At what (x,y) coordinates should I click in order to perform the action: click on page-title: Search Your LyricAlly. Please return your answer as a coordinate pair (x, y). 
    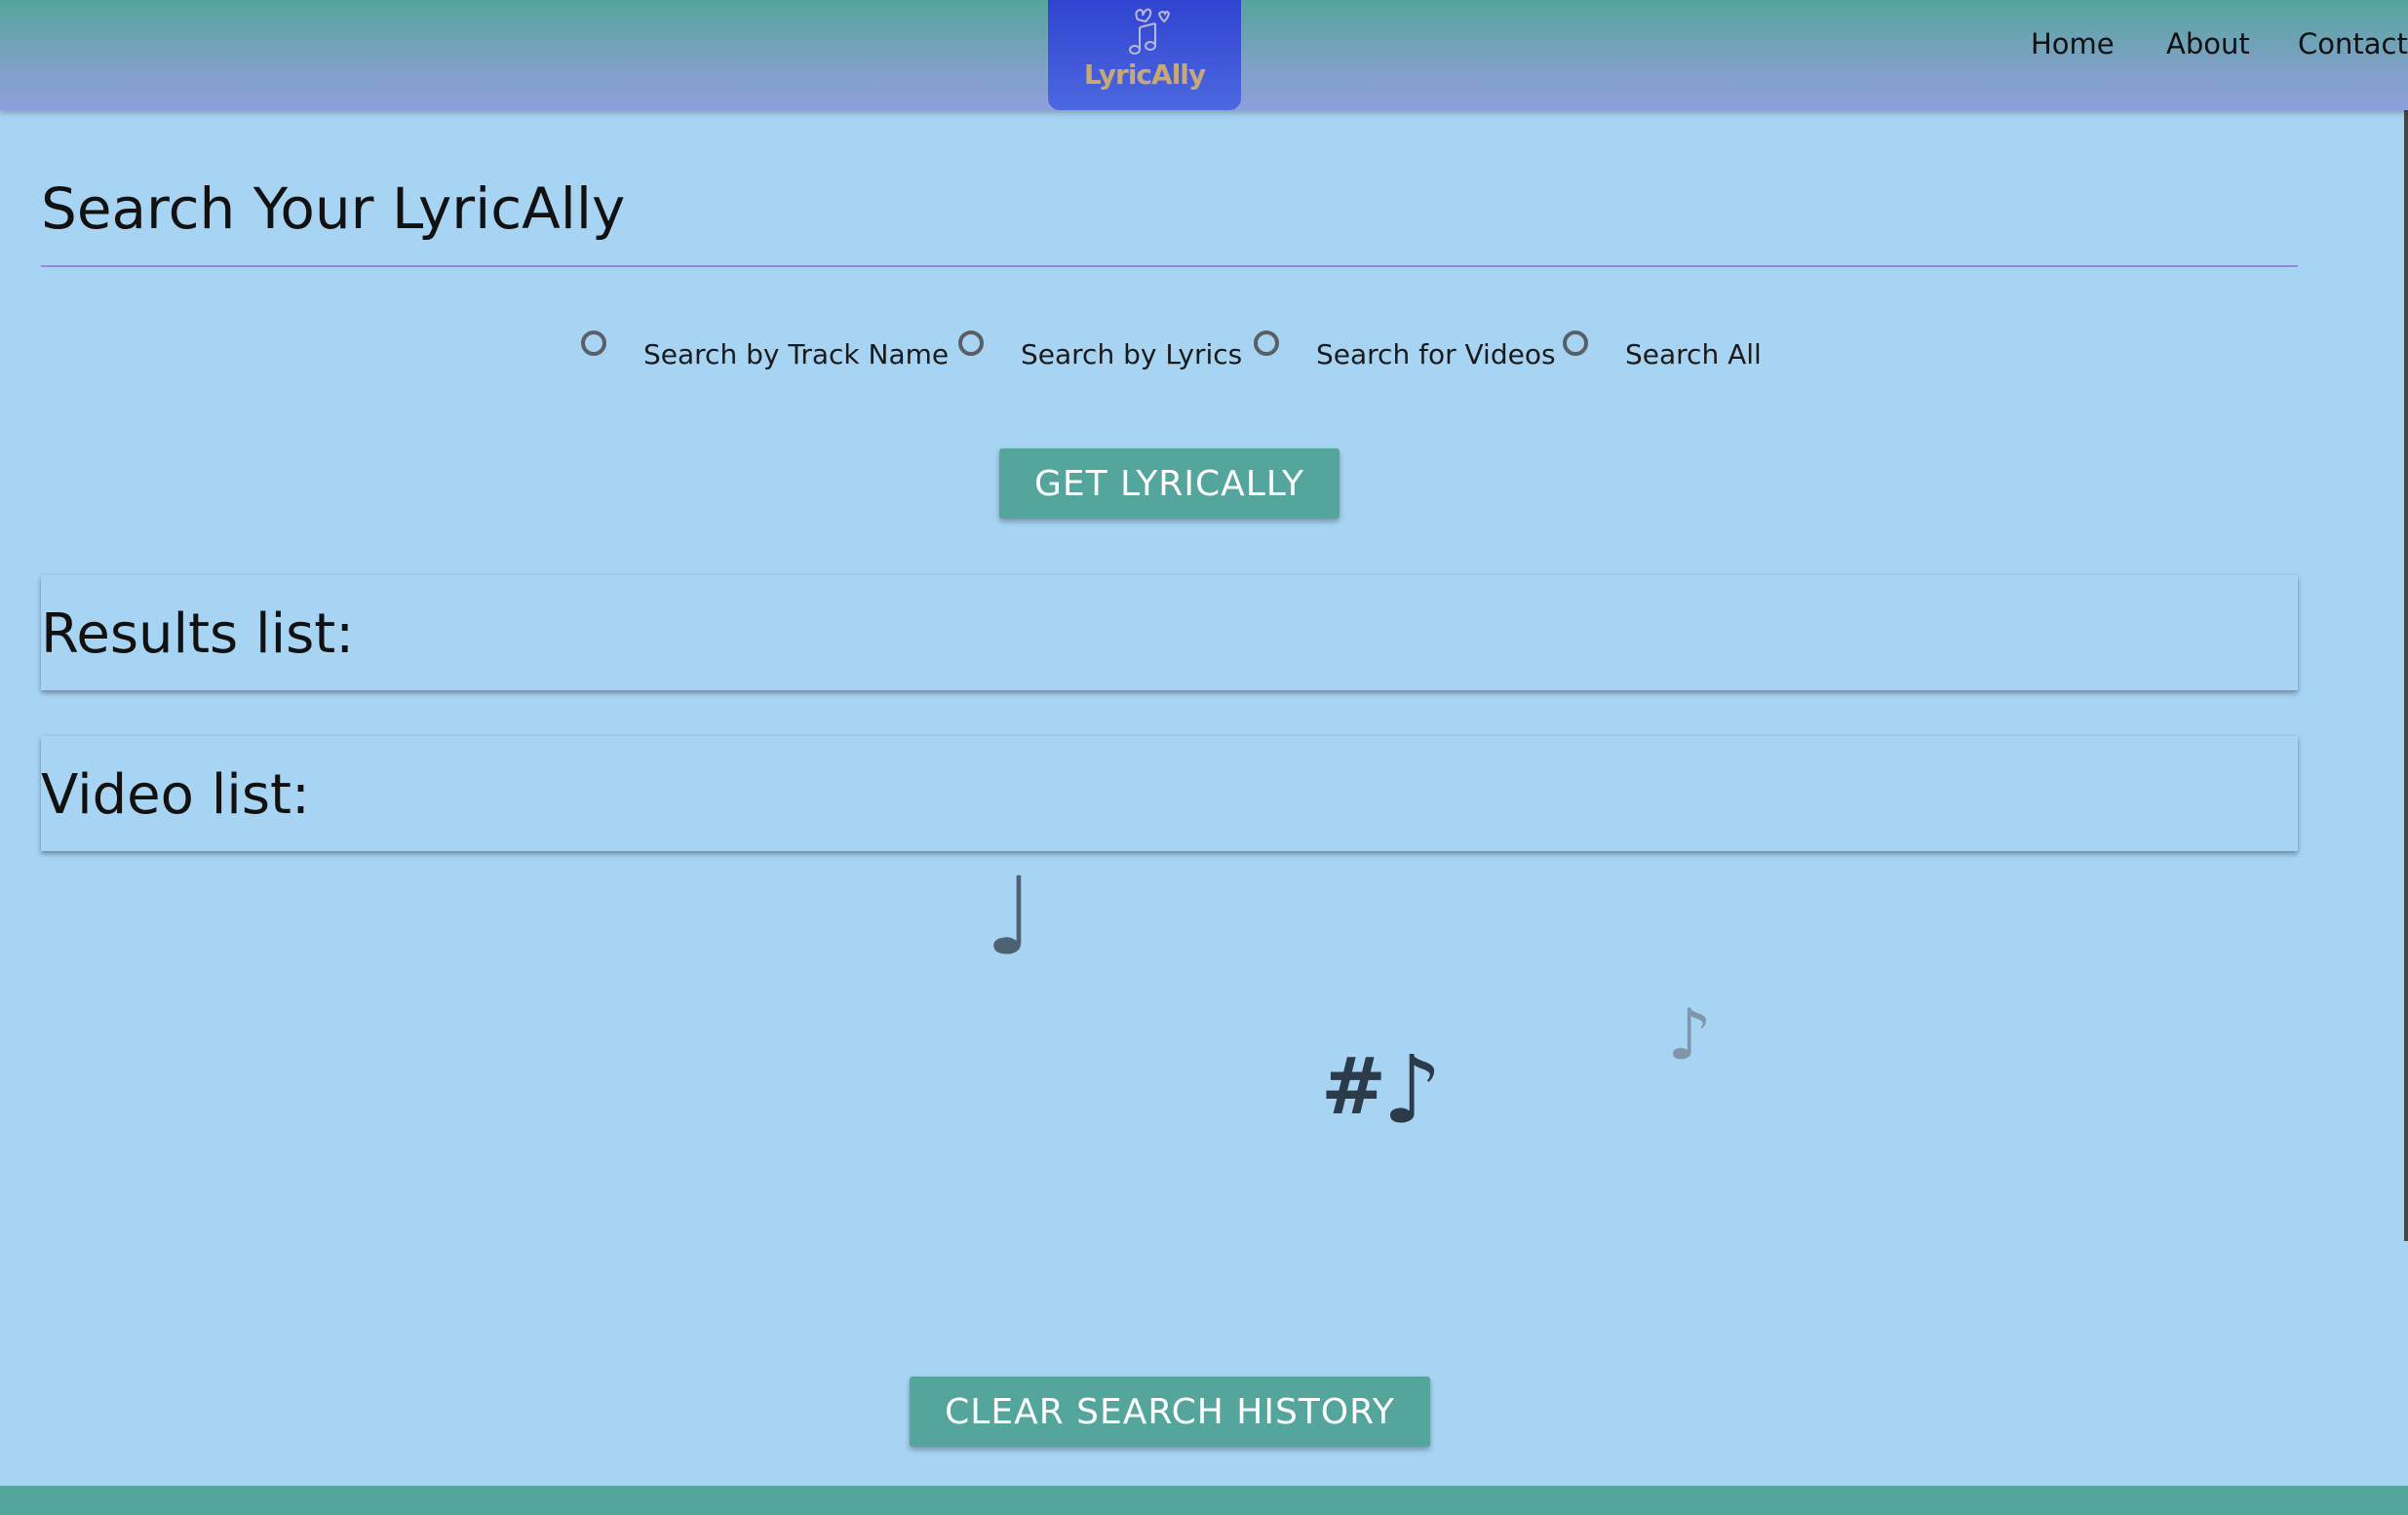
    Looking at the image, I should click on (333, 208).